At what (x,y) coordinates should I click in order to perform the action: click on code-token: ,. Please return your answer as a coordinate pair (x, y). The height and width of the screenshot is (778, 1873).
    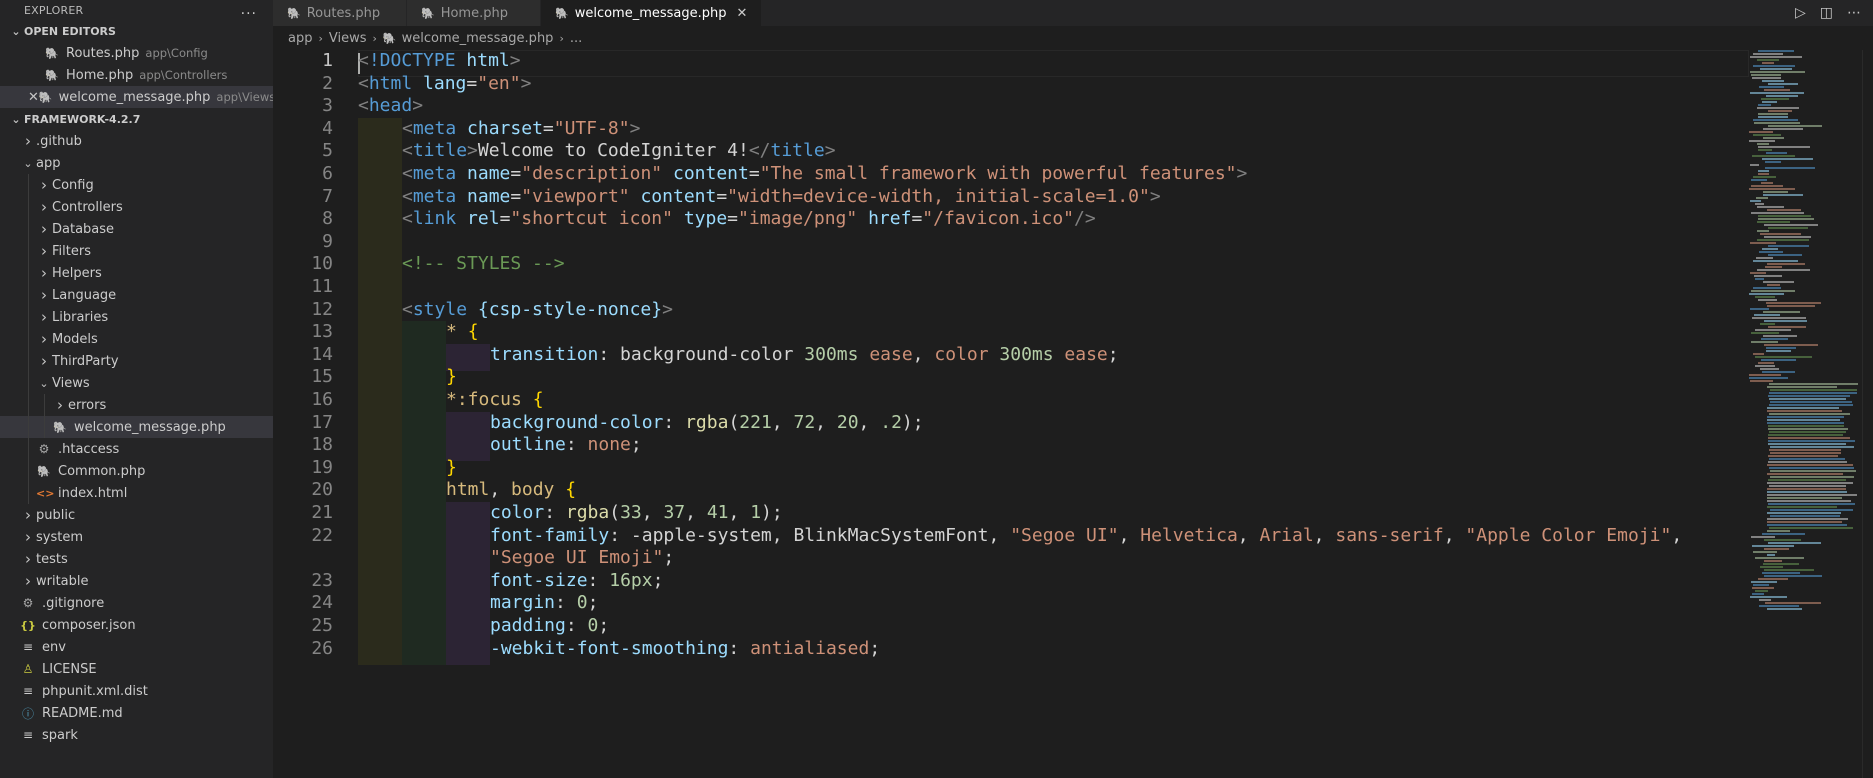
    Looking at the image, I should click on (782, 422).